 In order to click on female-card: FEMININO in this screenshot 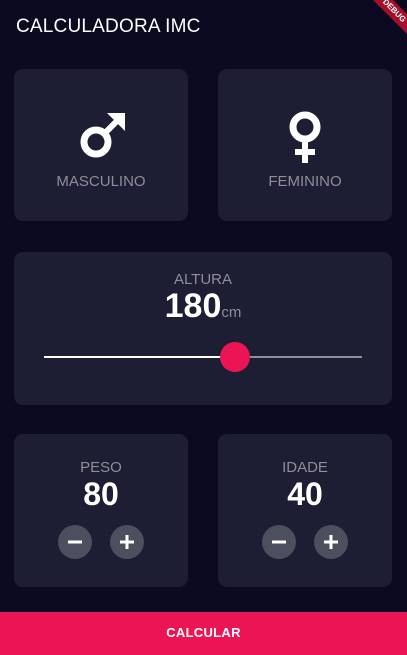, I will do `click(305, 145)`.